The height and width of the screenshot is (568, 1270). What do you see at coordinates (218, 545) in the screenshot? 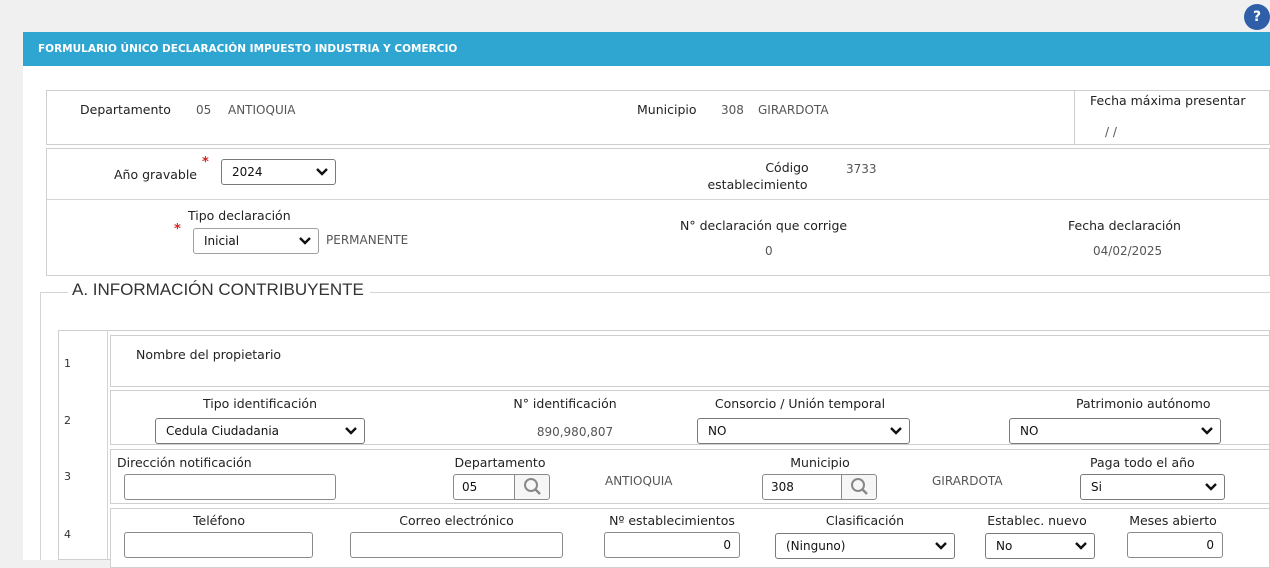
I see `telefono-input` at bounding box center [218, 545].